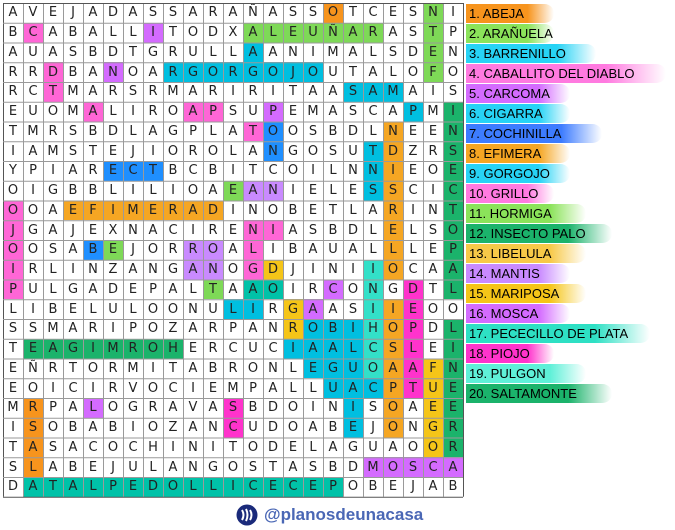 This screenshot has width=675, height=530. Describe the element at coordinates (558, 333) in the screenshot. I see `word-list-item: 17. PECECILLO DE PLATA` at that location.